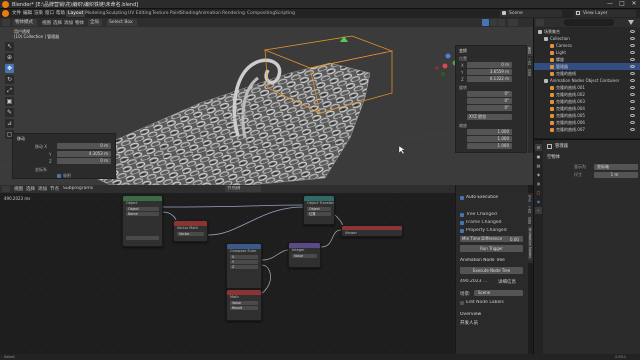  I want to click on node-float-math-result: Result, so click(244, 308).